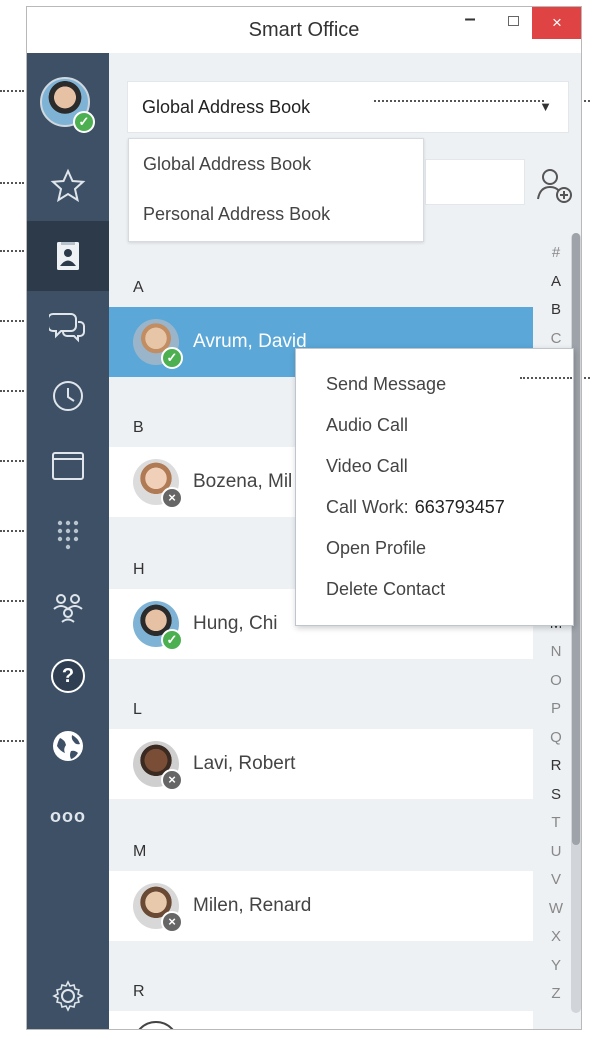 The width and height of the screenshot is (590, 1037). I want to click on delete-contact-item: Delete Contact, so click(434, 589).